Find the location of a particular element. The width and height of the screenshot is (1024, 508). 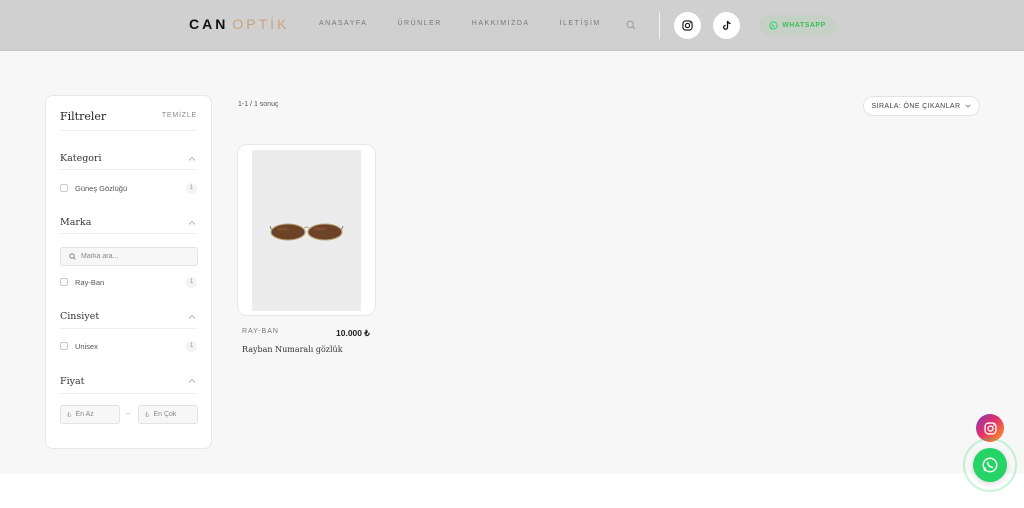

brand-section-title: Marka is located at coordinates (75, 222).